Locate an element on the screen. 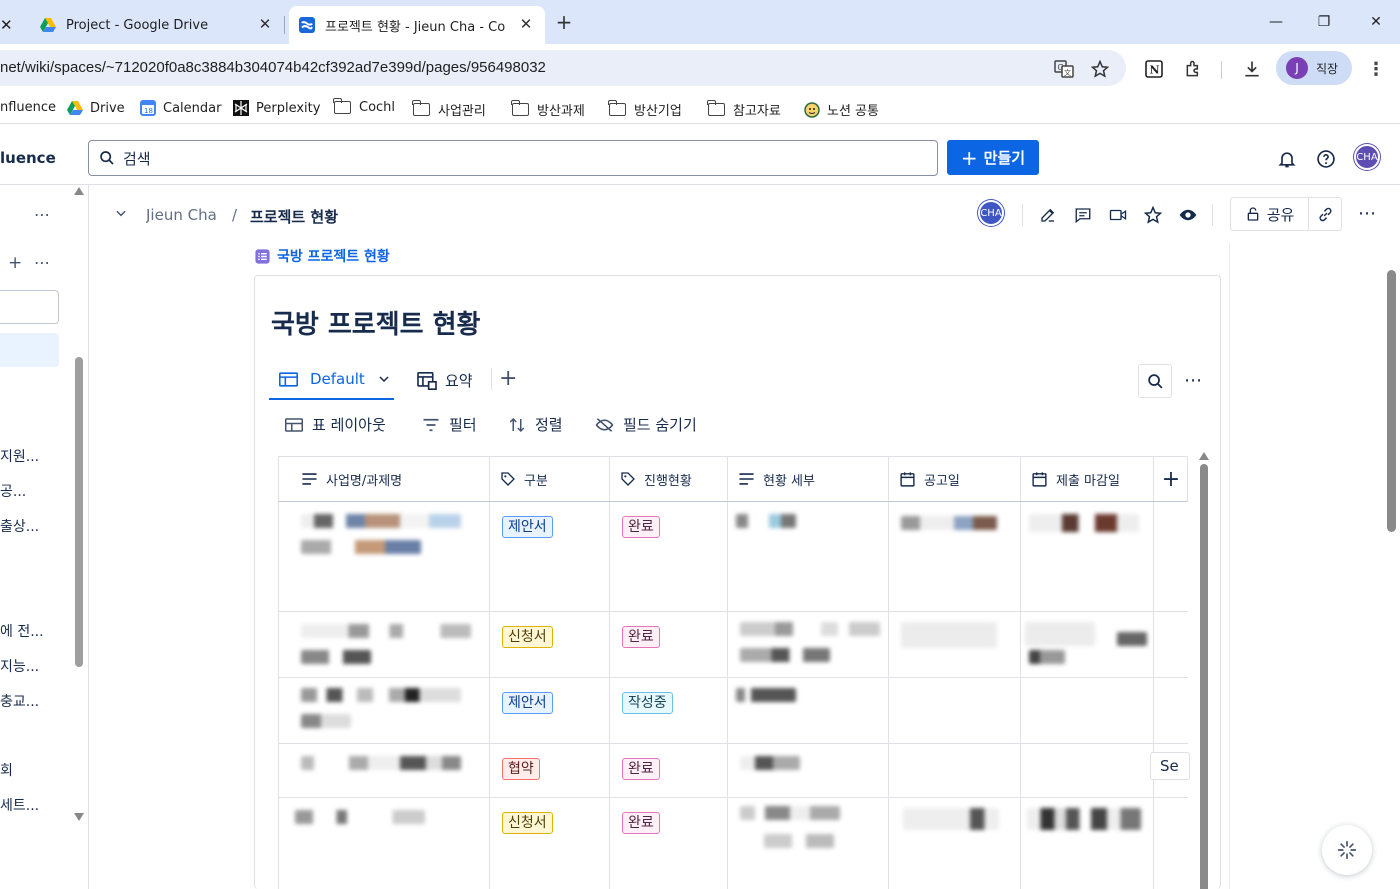 This screenshot has height=889, width=1400. help-icon is located at coordinates (1326, 159).